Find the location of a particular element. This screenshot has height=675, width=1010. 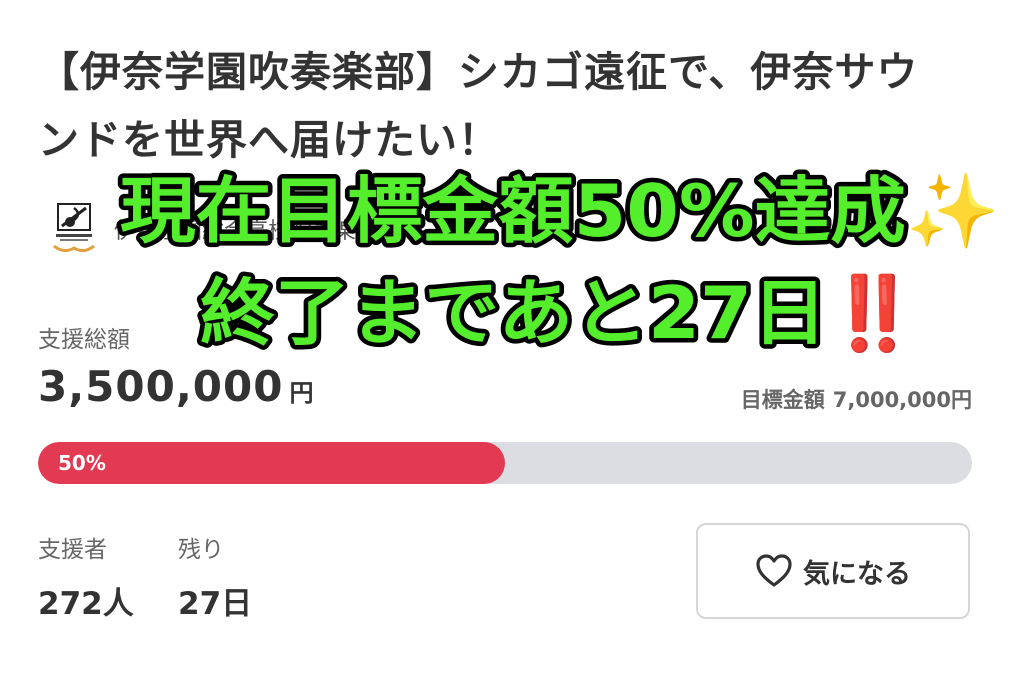

remaining-label: 残り is located at coordinates (201, 550).